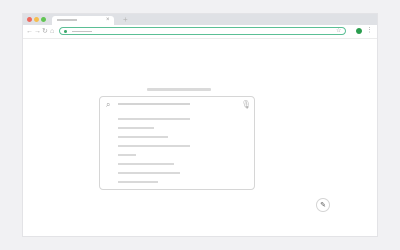  What do you see at coordinates (246, 104) in the screenshot?
I see `microphone-icon: 🎙` at bounding box center [246, 104].